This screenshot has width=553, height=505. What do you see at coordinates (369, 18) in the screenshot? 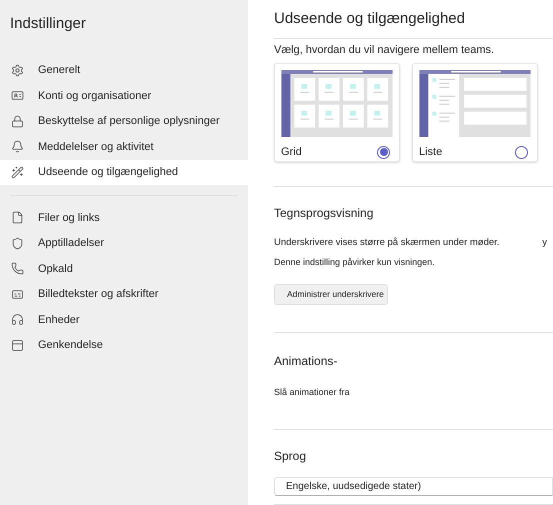
I see `page-title: Udseende og tilgængelighed` at bounding box center [369, 18].